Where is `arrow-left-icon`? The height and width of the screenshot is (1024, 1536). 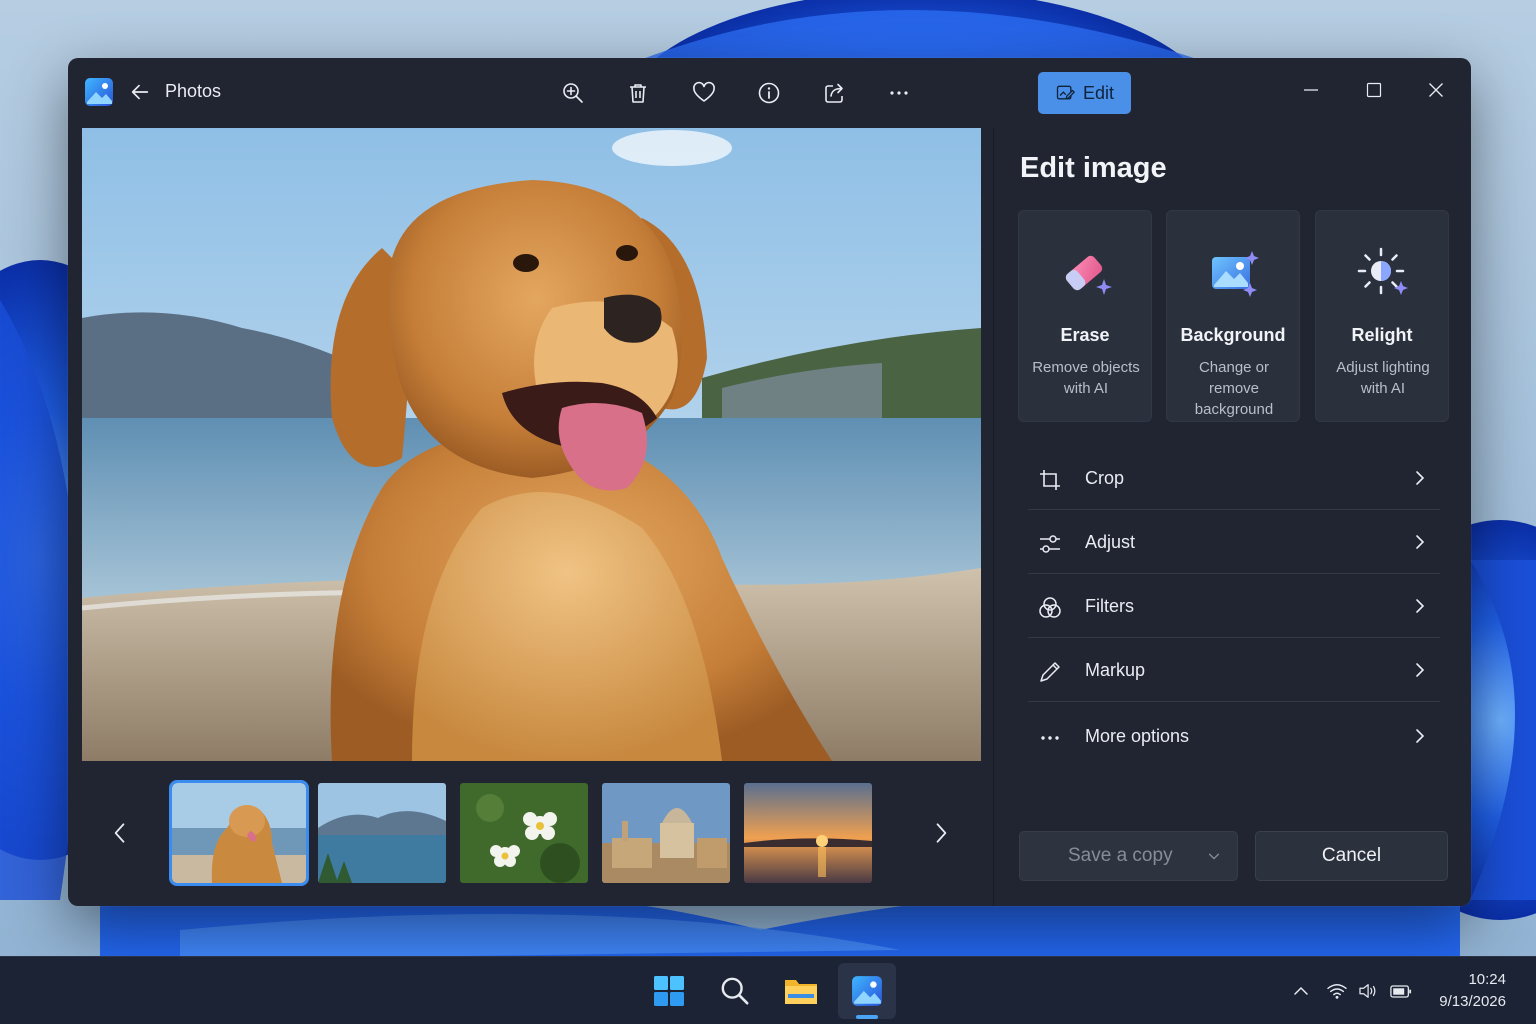
arrow-left-icon is located at coordinates (140, 92).